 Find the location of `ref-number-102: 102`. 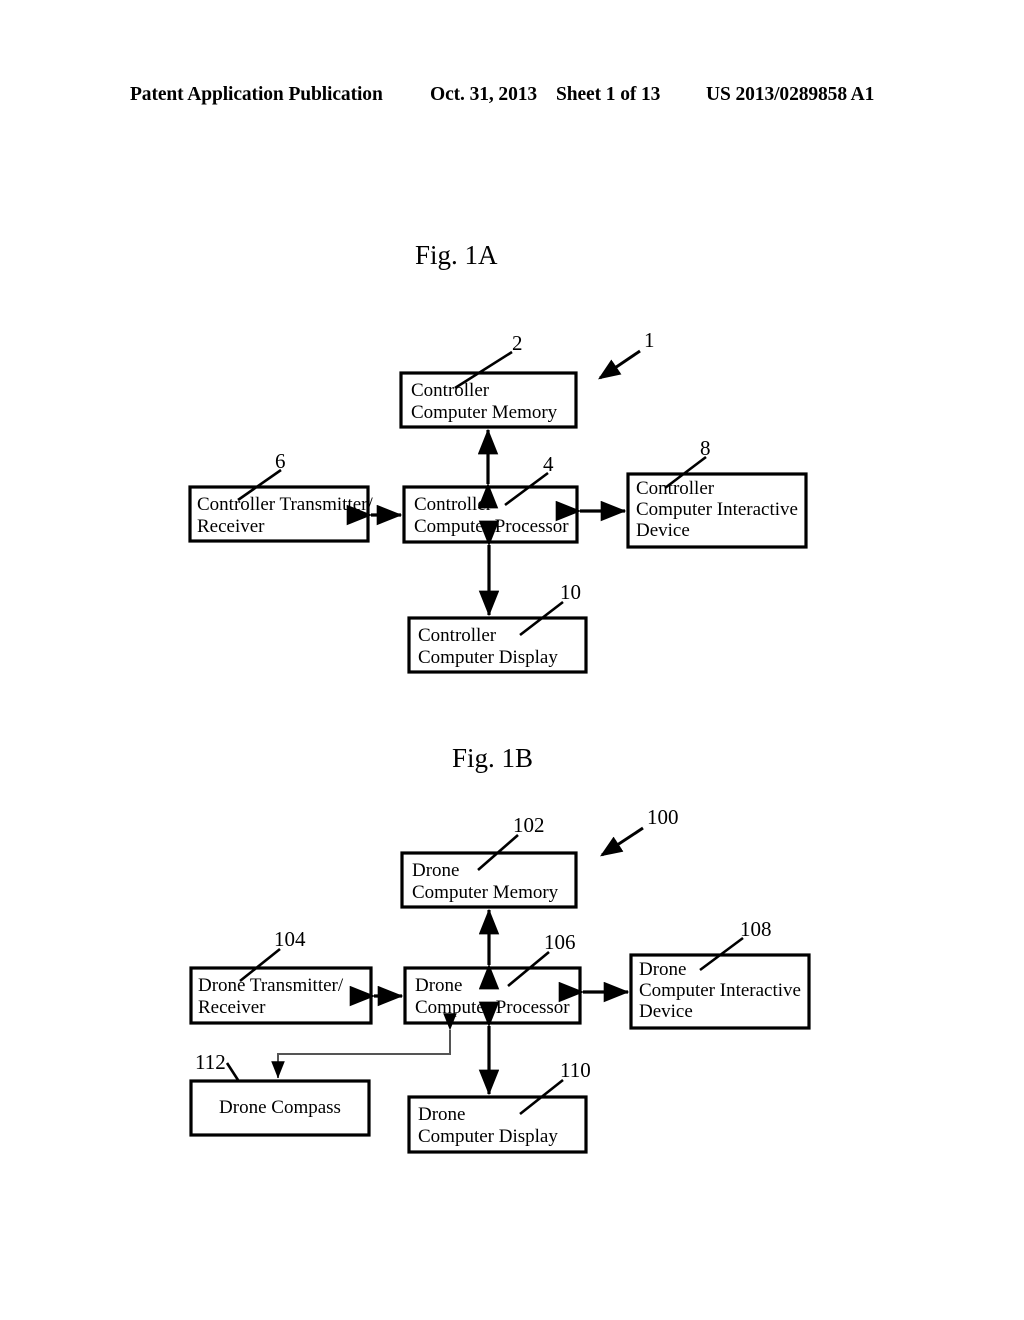

ref-number-102: 102 is located at coordinates (529, 825).